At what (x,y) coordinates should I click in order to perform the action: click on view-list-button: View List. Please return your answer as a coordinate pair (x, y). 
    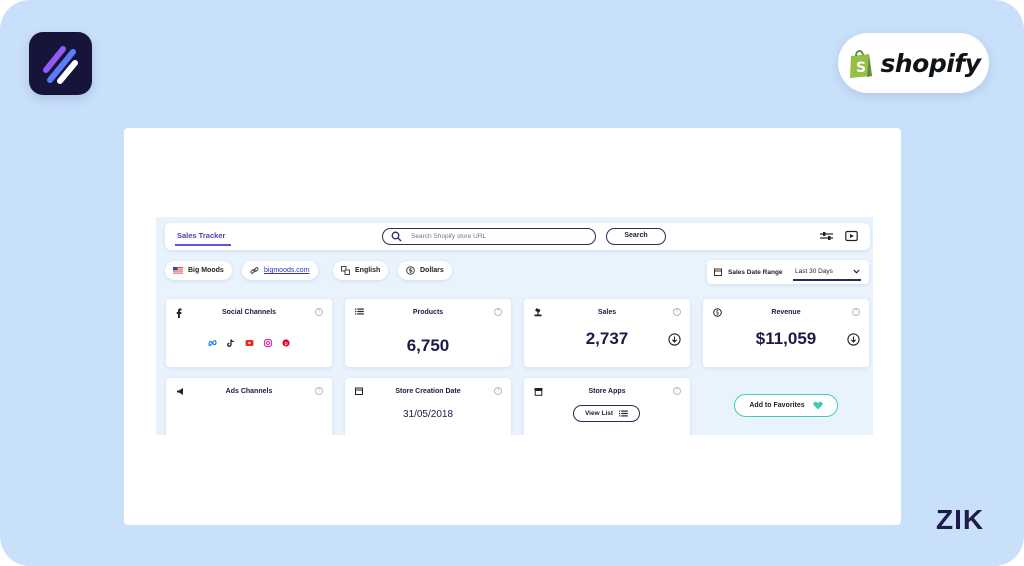
    Looking at the image, I should click on (606, 413).